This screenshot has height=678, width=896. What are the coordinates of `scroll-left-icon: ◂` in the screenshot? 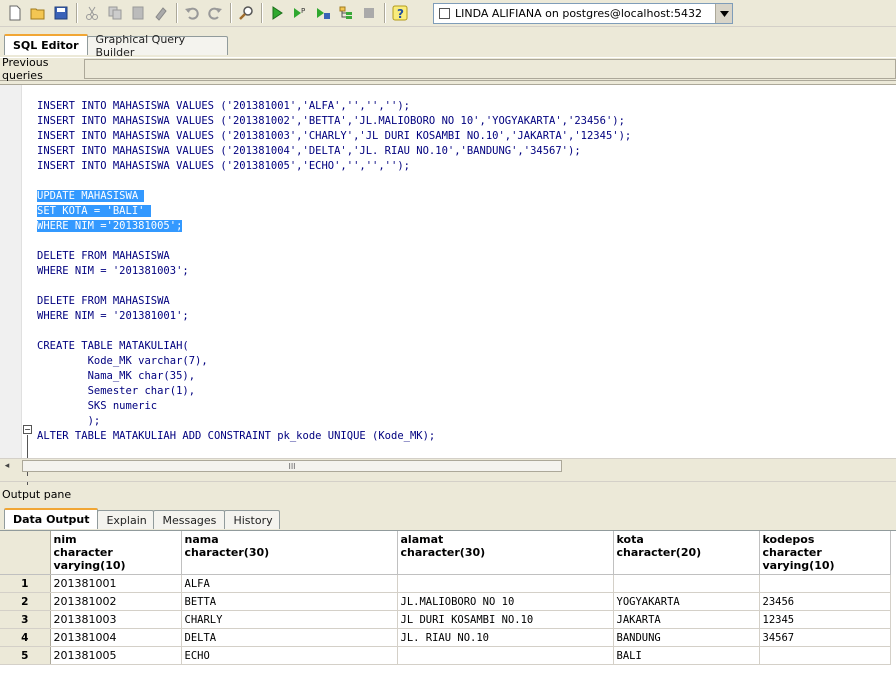 It's located at (7, 466).